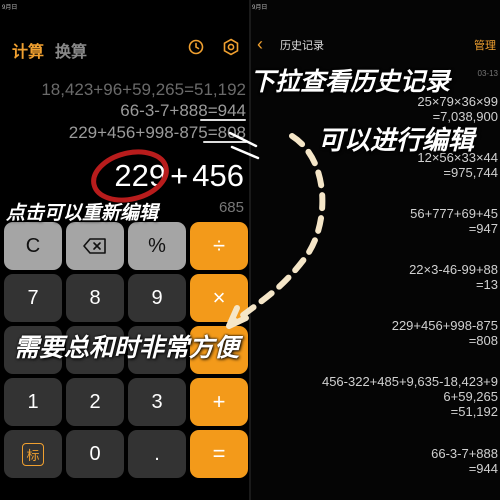 The width and height of the screenshot is (500, 500). What do you see at coordinates (260, 44) in the screenshot?
I see `back-chevron-icon: ‹` at bounding box center [260, 44].